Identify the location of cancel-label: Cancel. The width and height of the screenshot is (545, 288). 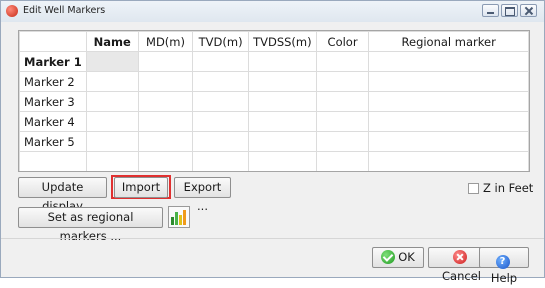
(461, 276).